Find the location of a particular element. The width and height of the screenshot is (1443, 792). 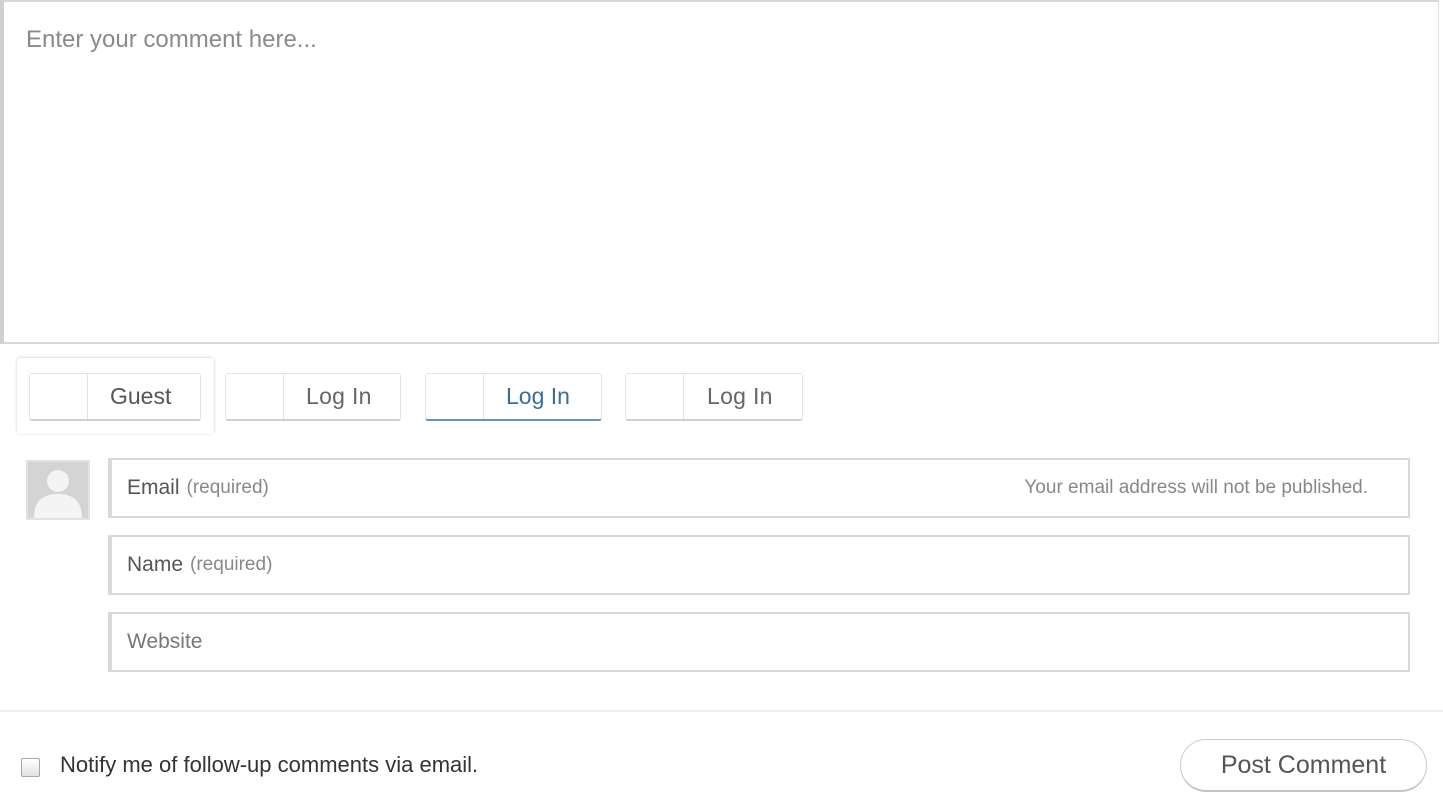

email-field-label: Email (required) is located at coordinates (198, 488).